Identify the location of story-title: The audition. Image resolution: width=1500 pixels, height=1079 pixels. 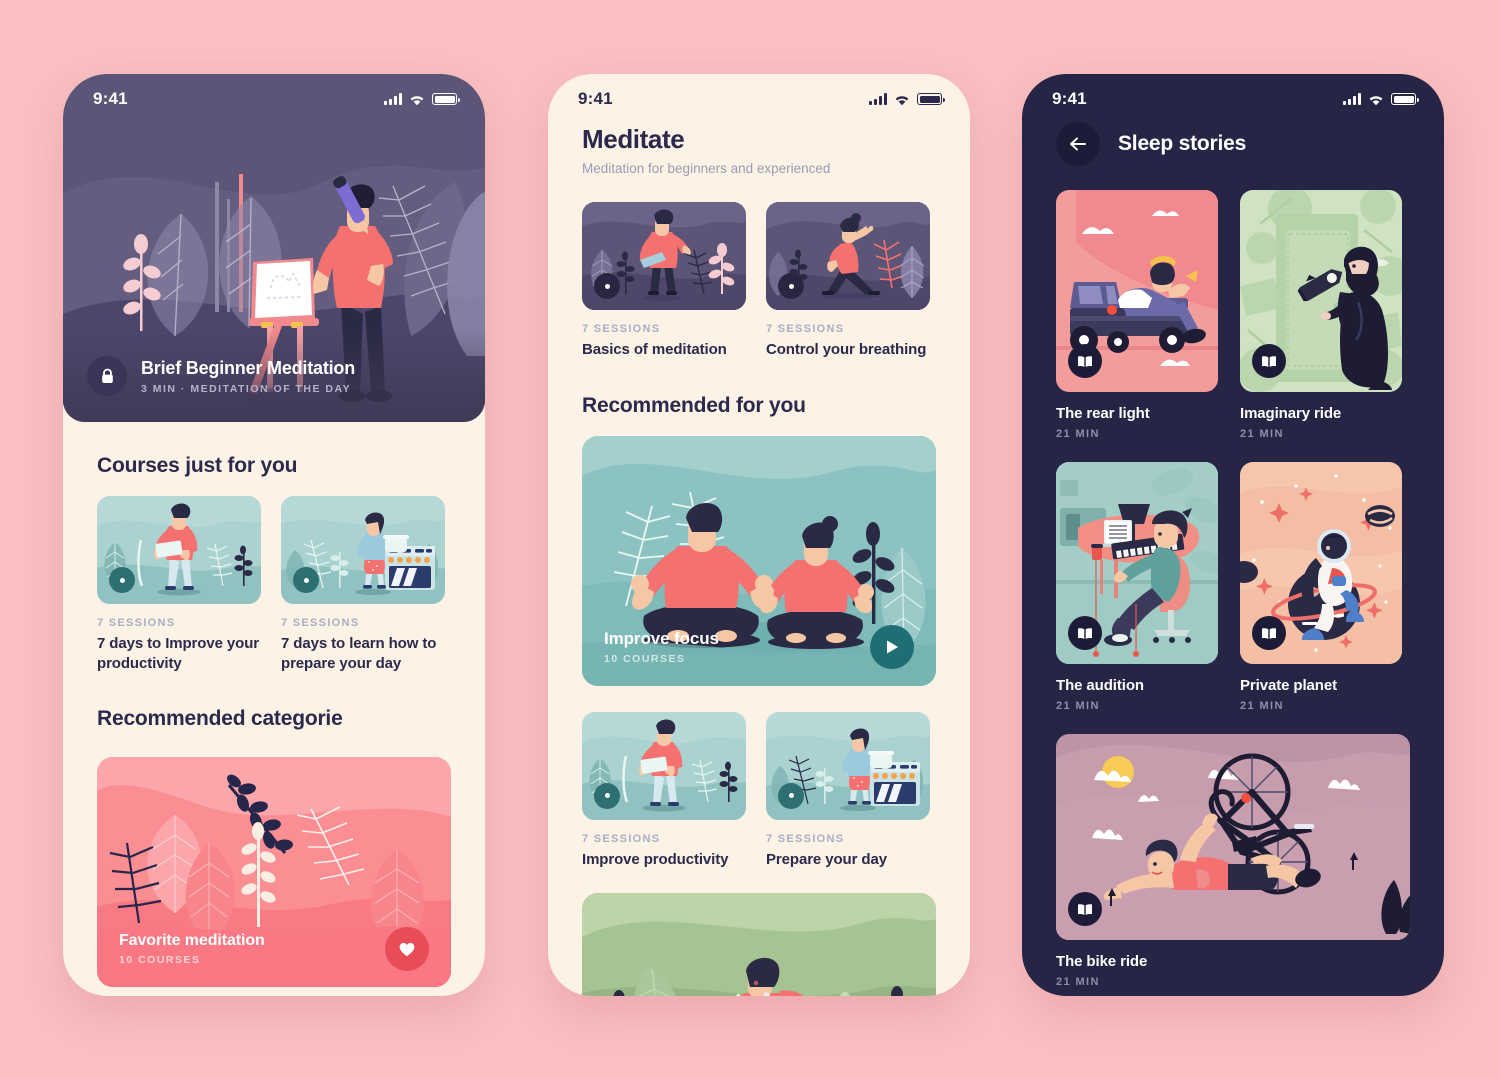
(1100, 685).